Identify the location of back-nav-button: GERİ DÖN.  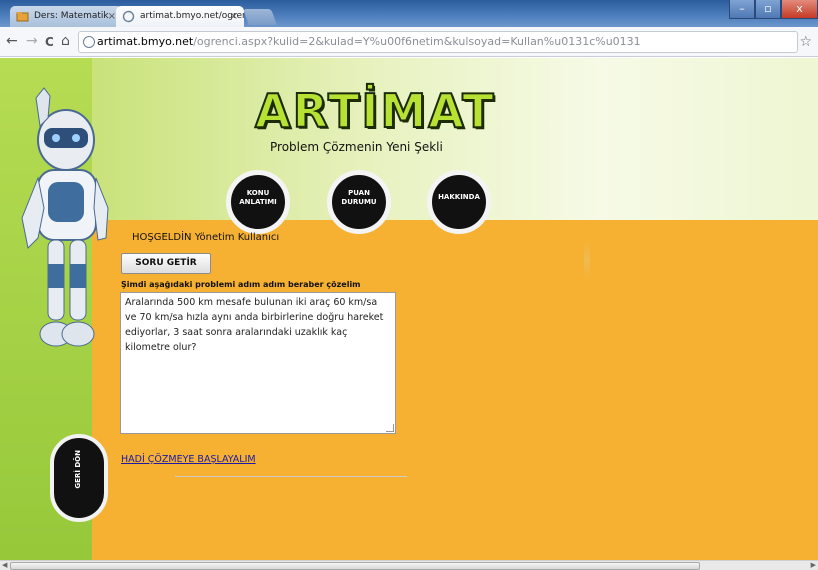
(79, 478).